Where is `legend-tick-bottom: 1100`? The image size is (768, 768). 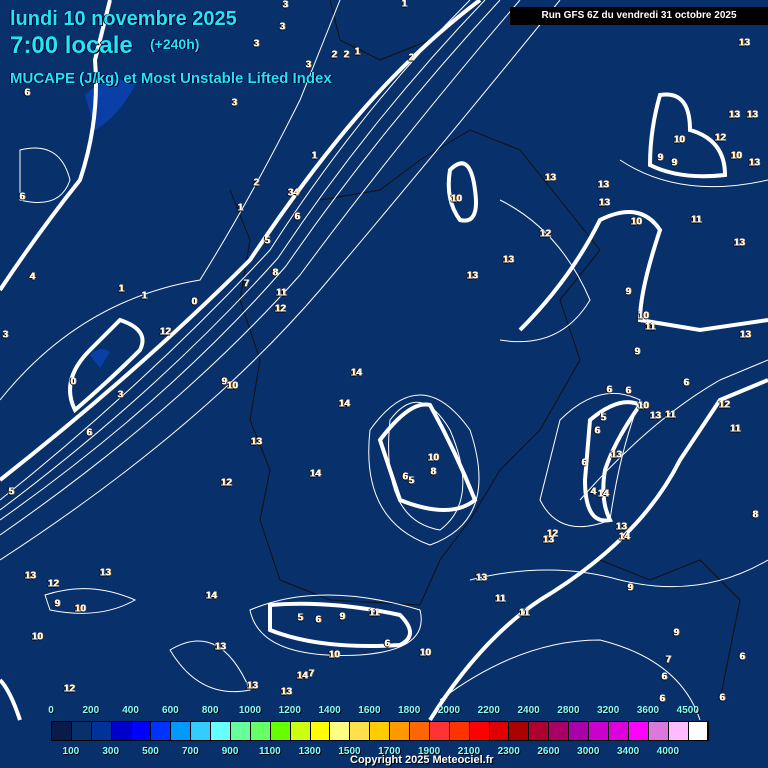 legend-tick-bottom: 1100 is located at coordinates (270, 751).